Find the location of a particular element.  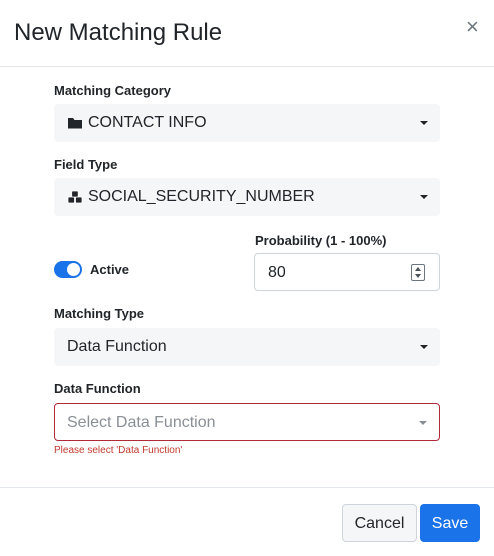

dialog-header: New Matching Rule × is located at coordinates (247, 33).